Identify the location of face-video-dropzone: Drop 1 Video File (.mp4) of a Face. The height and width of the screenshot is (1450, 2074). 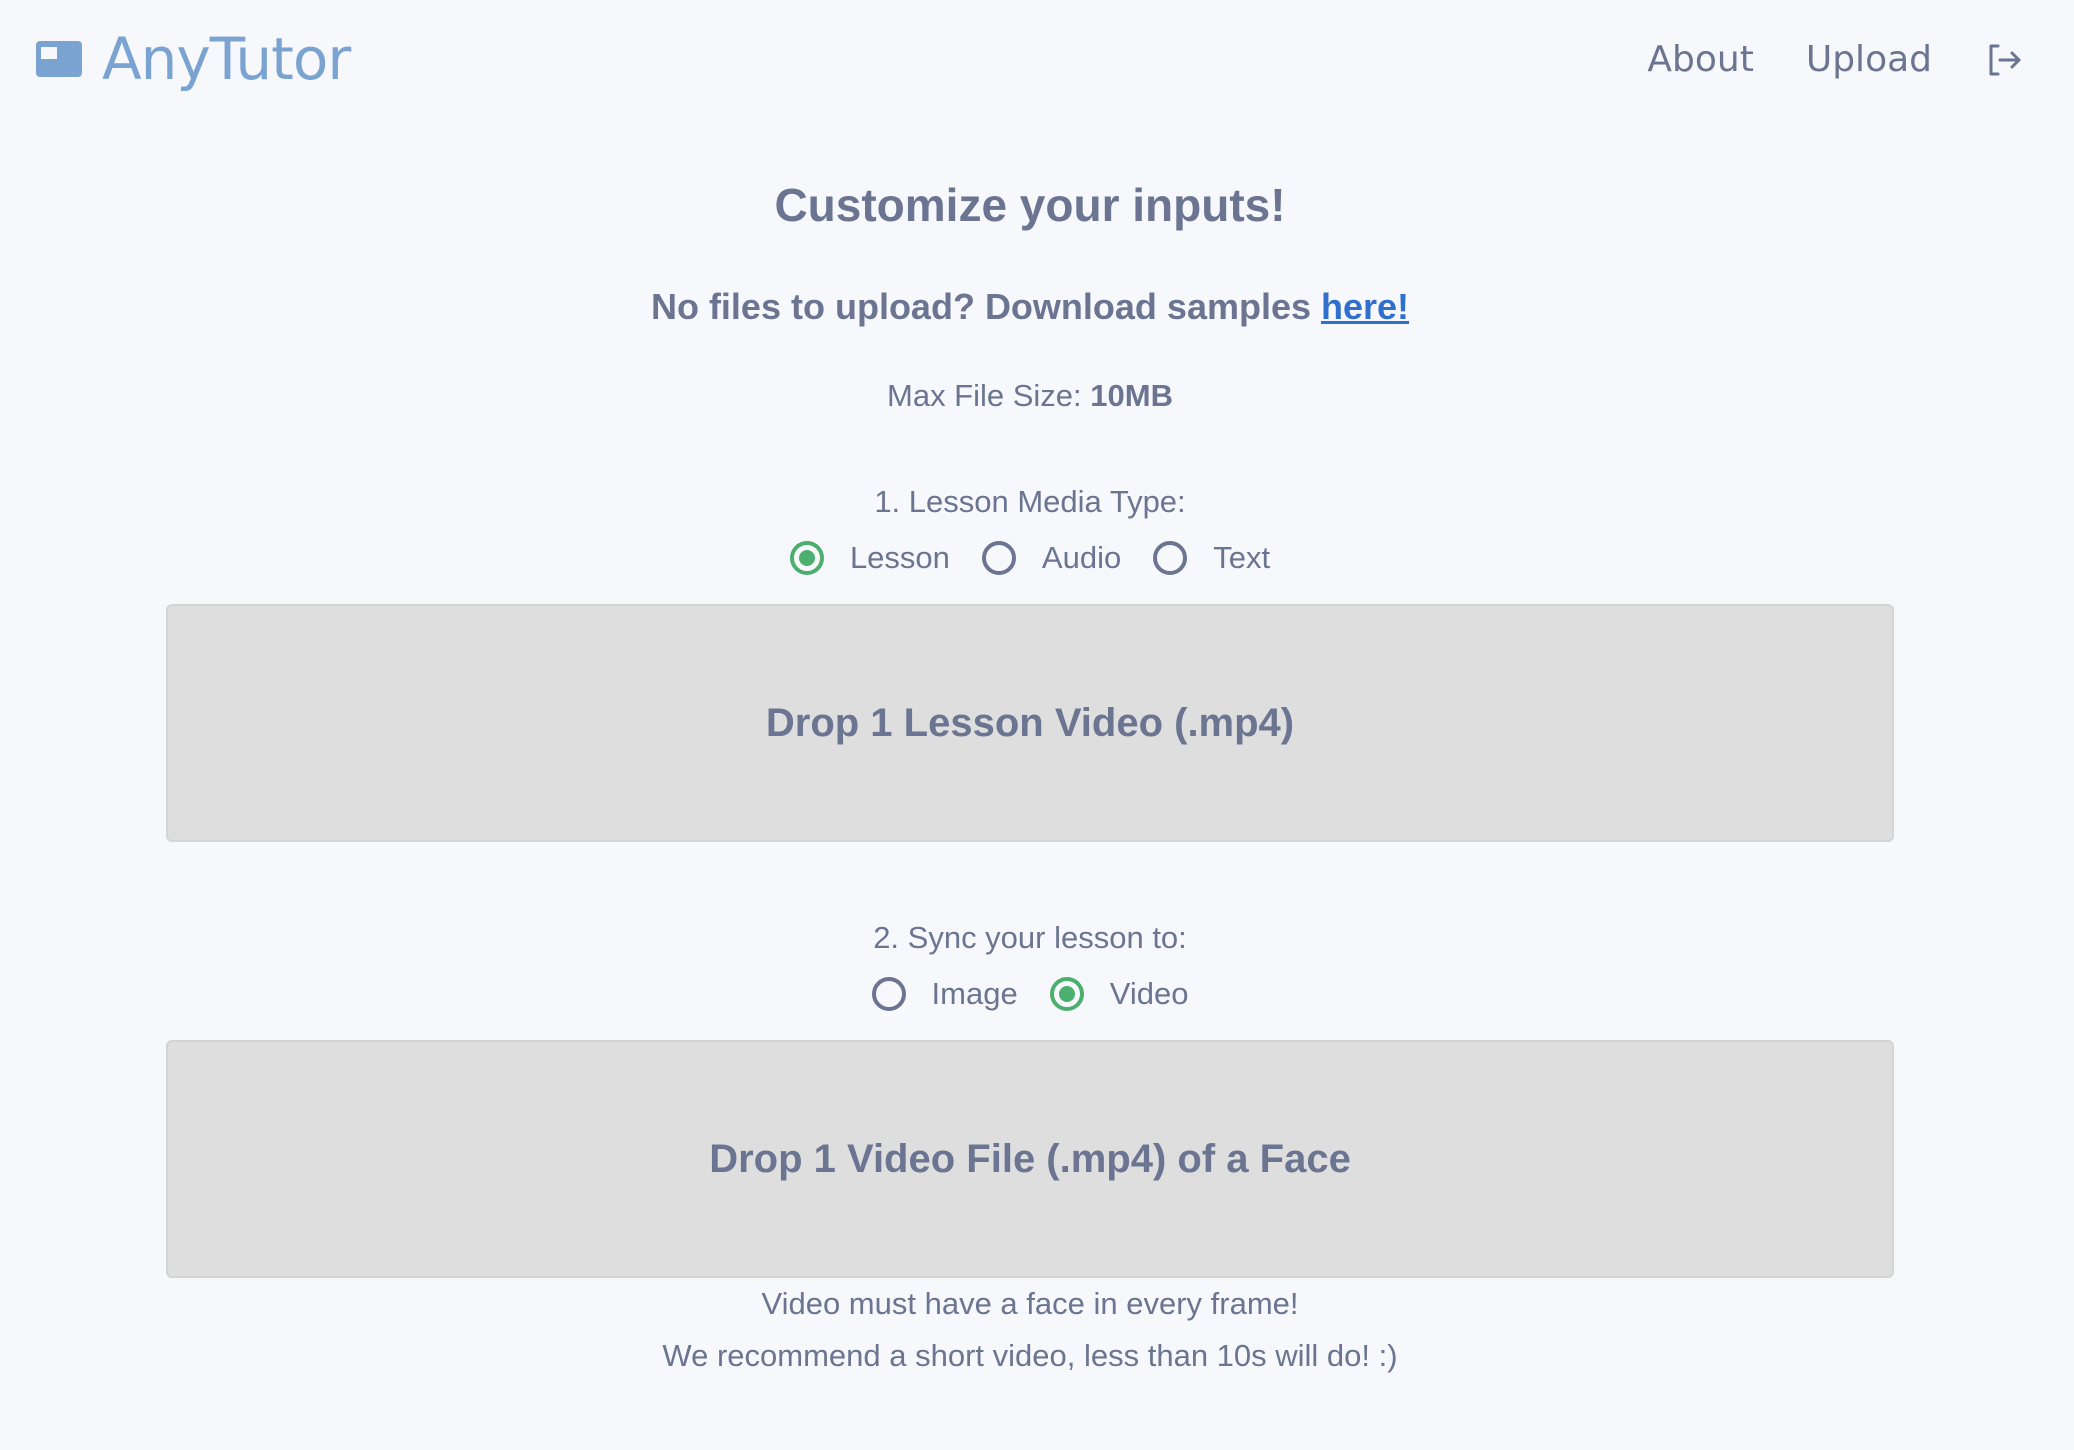
(1030, 1159).